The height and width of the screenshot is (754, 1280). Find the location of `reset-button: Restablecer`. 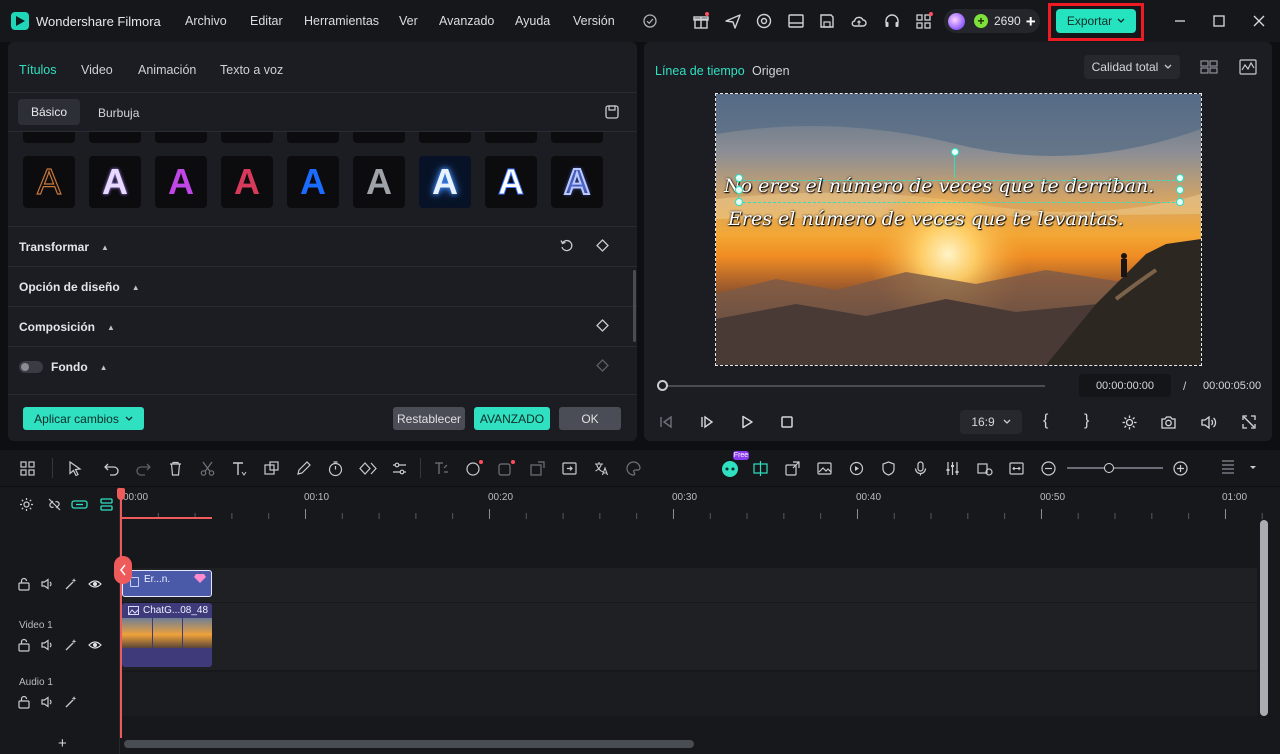

reset-button: Restablecer is located at coordinates (429, 418).